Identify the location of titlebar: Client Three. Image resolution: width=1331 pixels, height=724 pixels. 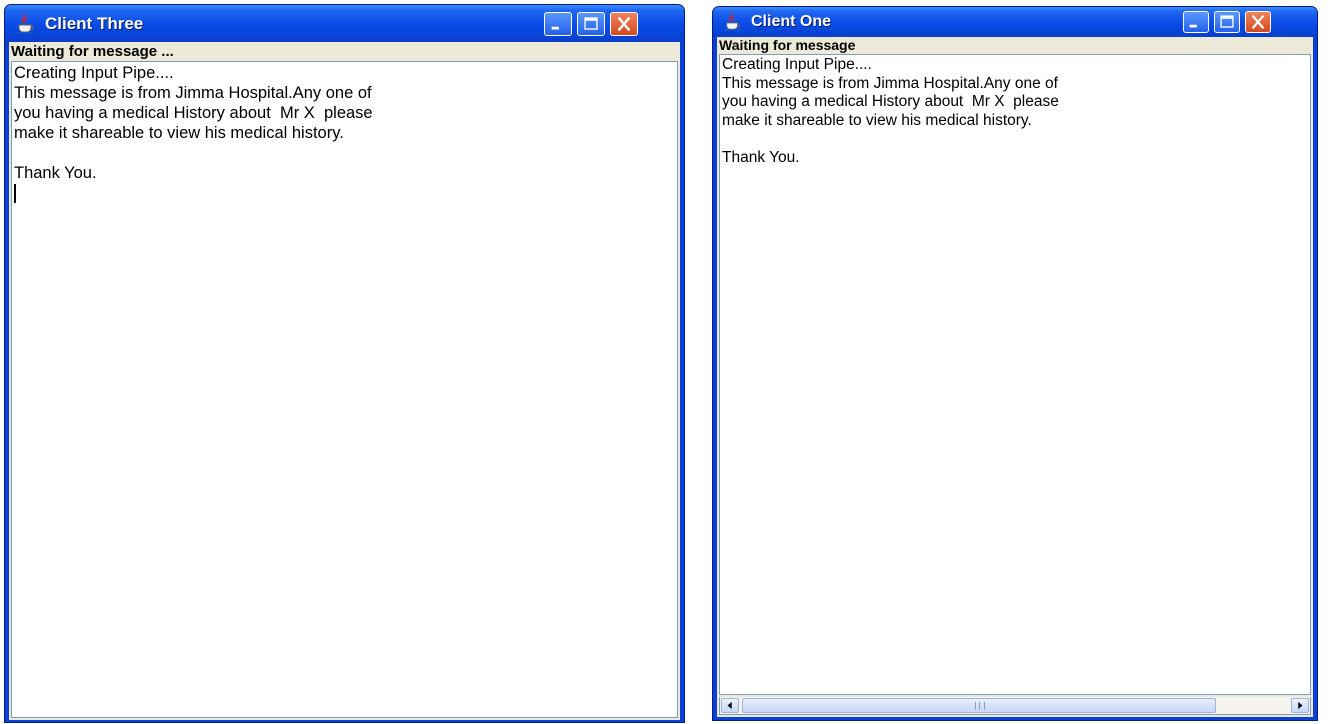
(344, 23).